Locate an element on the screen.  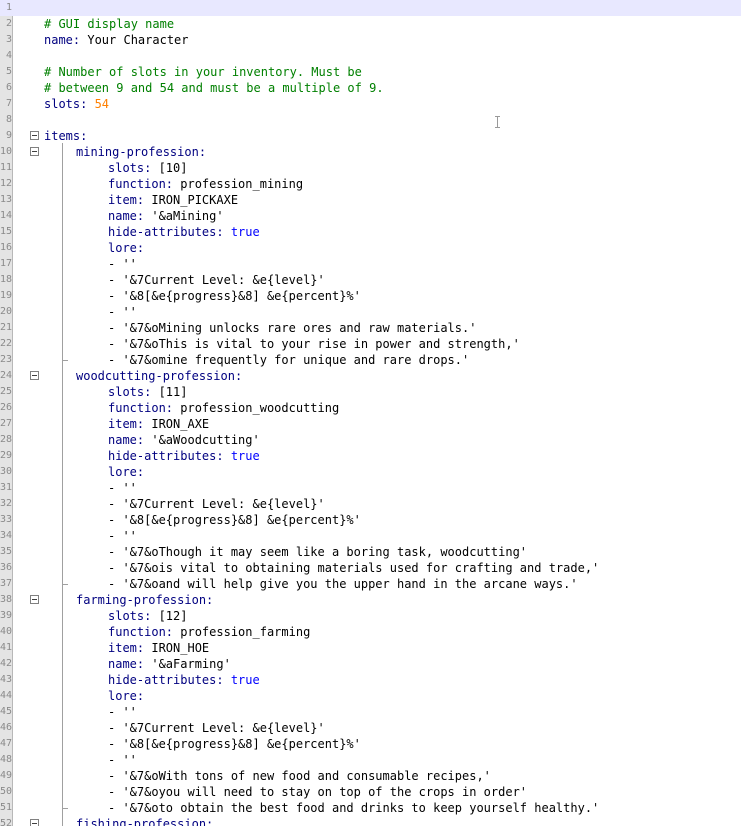
code-line: 3 name: Your Character is located at coordinates (370, 40).